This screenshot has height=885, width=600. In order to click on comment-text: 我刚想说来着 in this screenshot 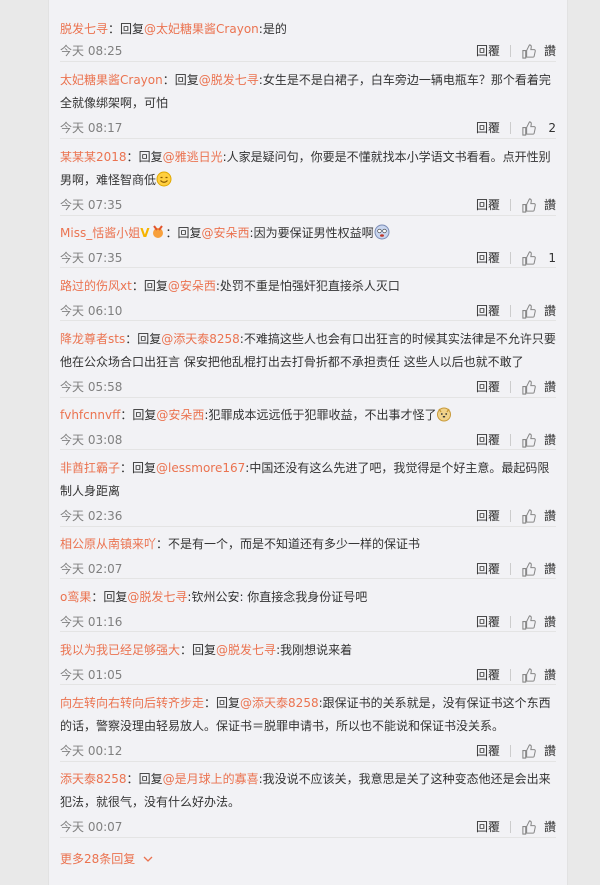, I will do `click(316, 650)`.